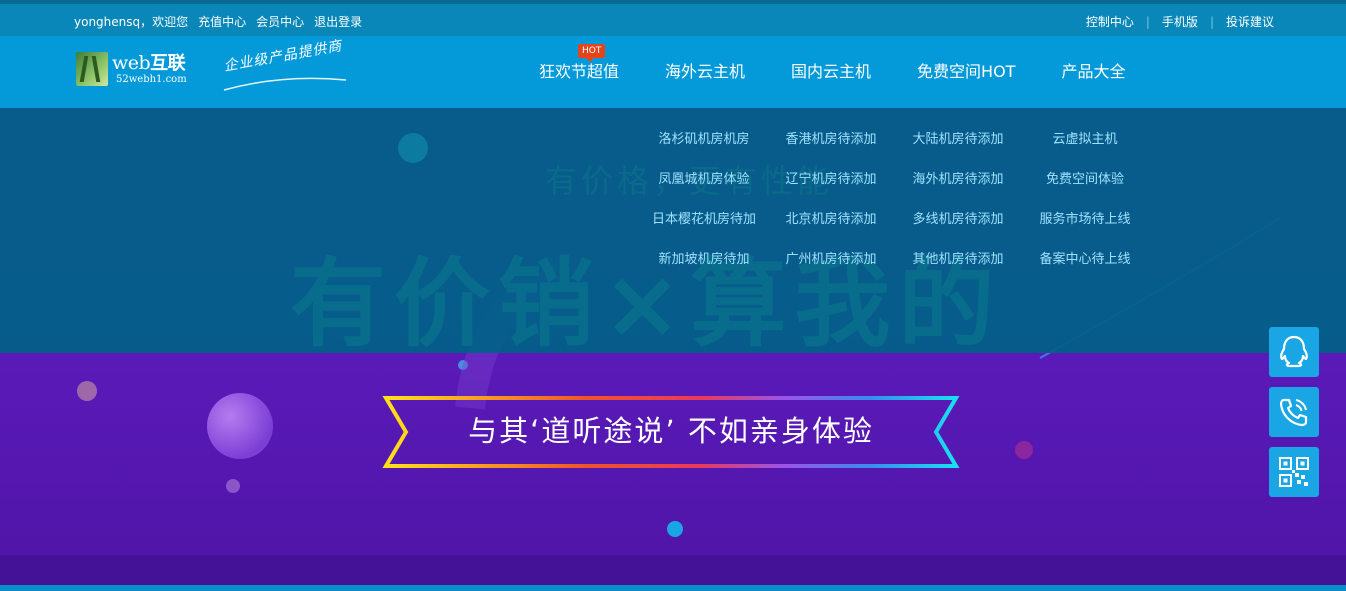  What do you see at coordinates (958, 140) in the screenshot?
I see `dropdown-item: 大陆机房待添加` at bounding box center [958, 140].